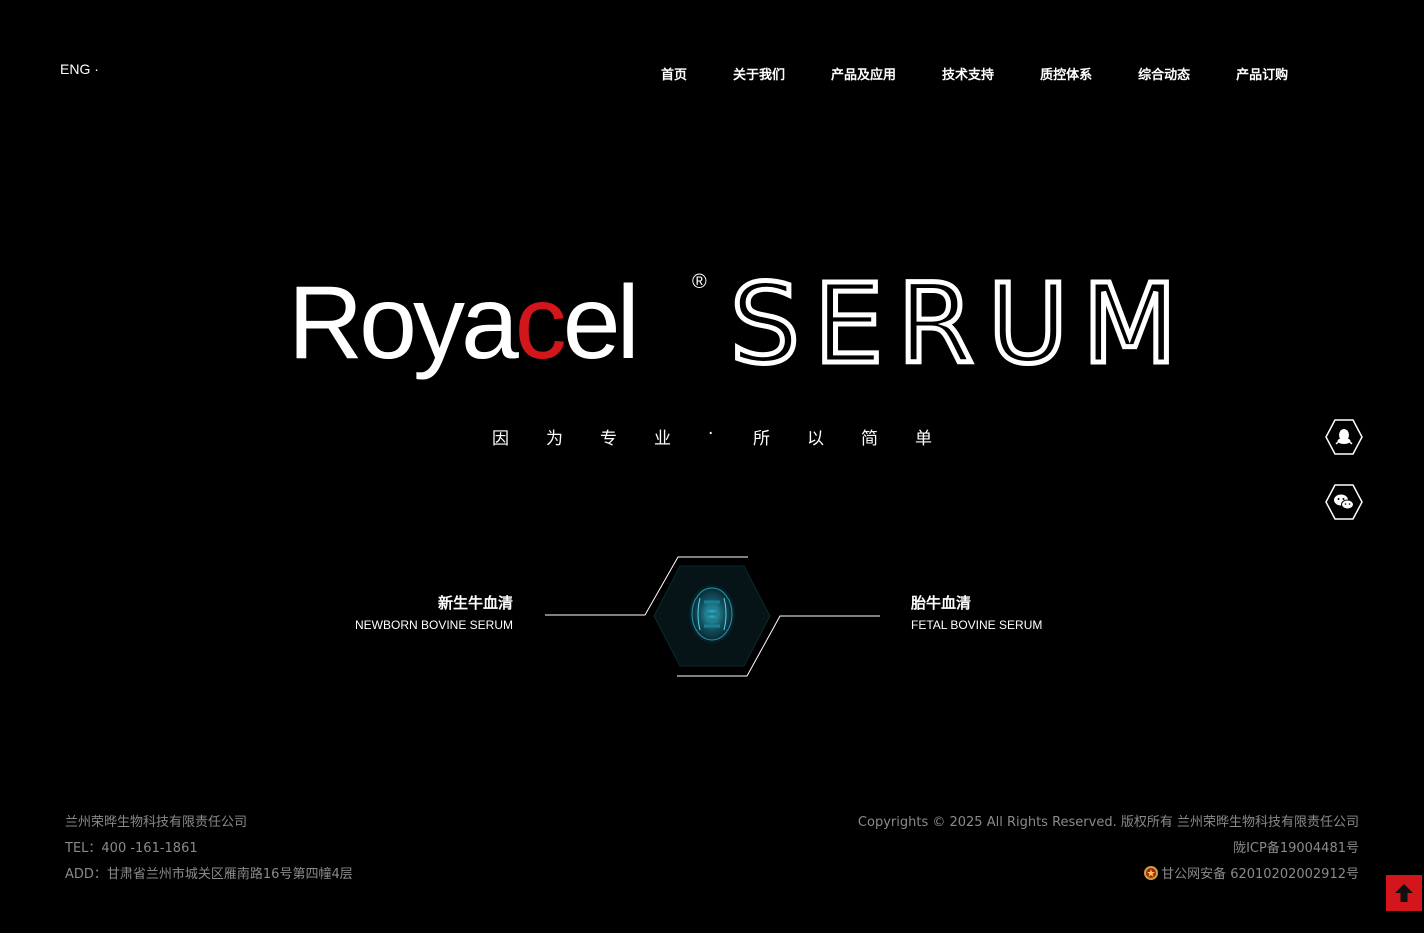 The width and height of the screenshot is (1424, 933). I want to click on tagline-char: 以, so click(815, 439).